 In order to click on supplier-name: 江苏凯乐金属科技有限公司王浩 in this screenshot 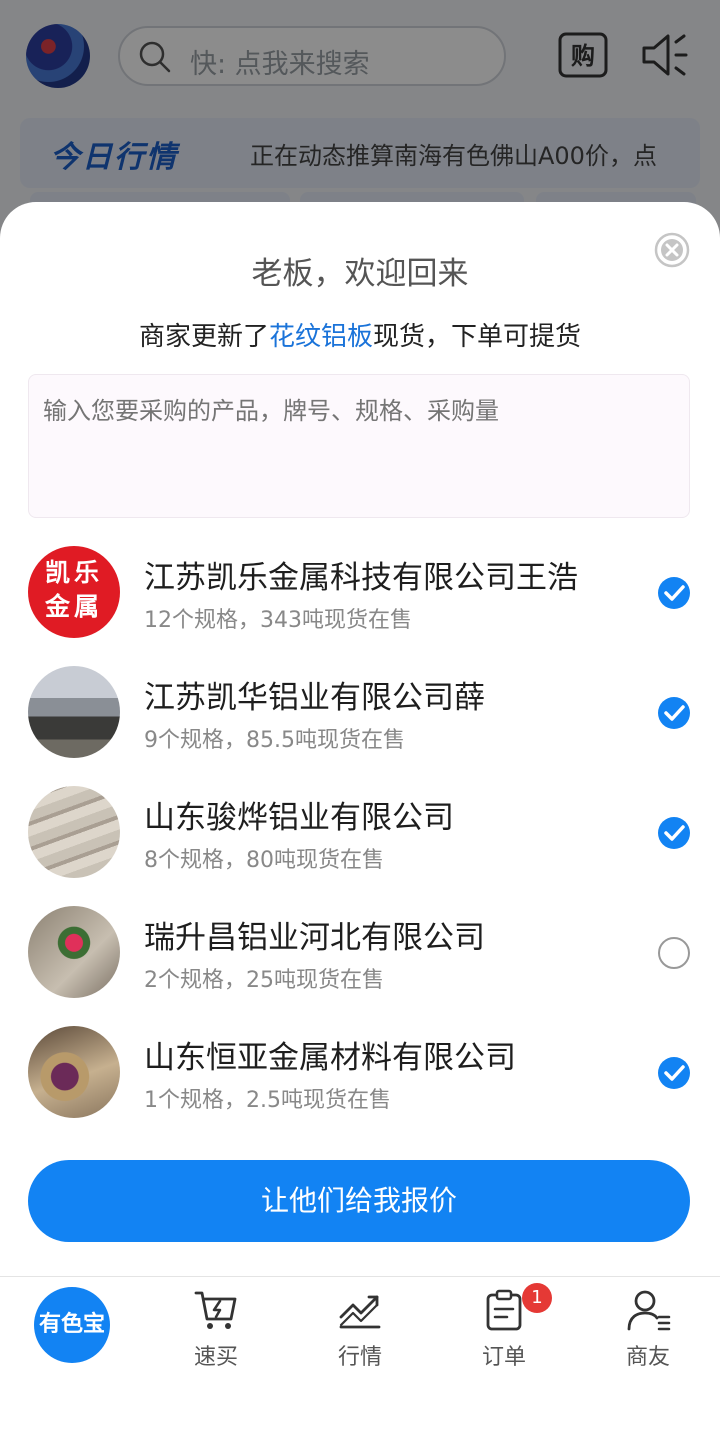, I will do `click(361, 578)`.